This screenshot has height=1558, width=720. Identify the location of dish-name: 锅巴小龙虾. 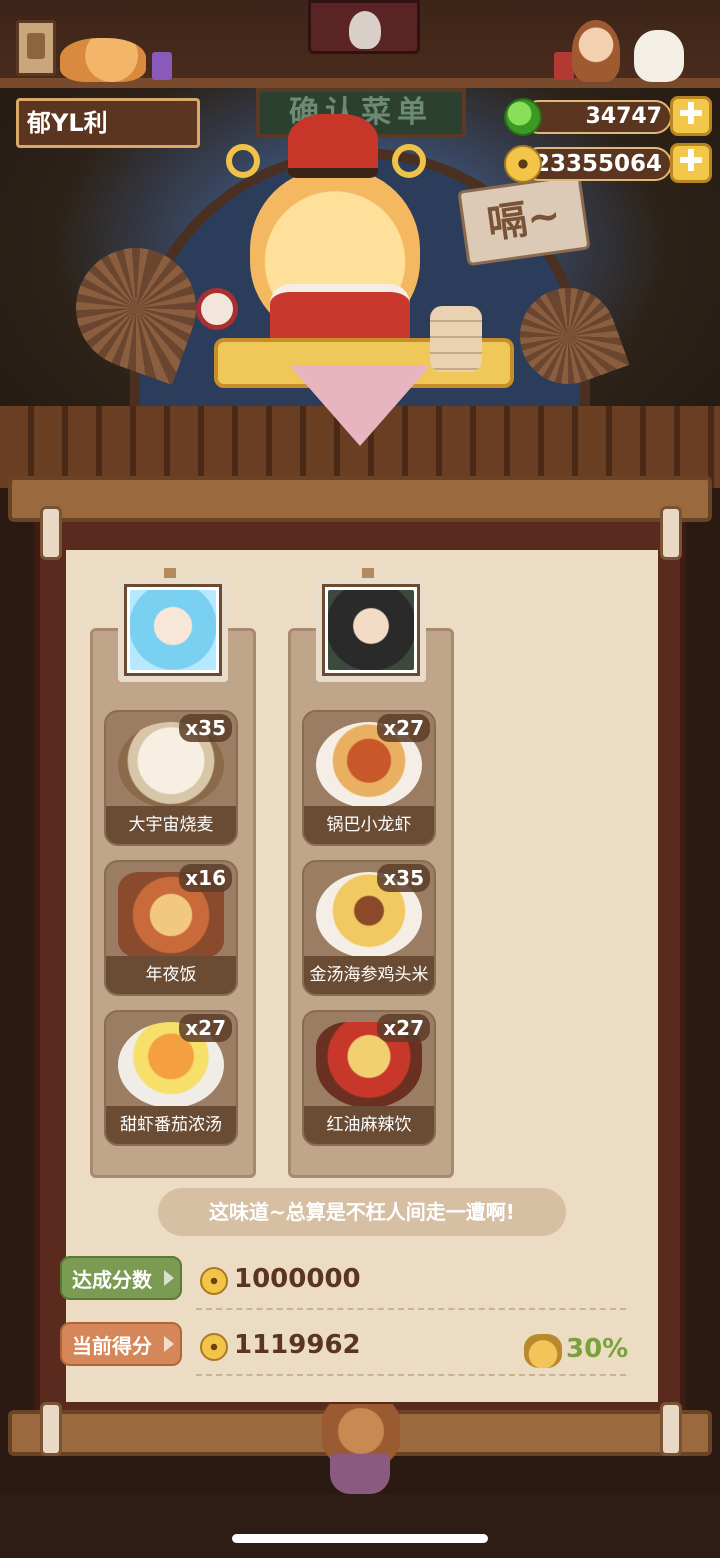
(369, 825).